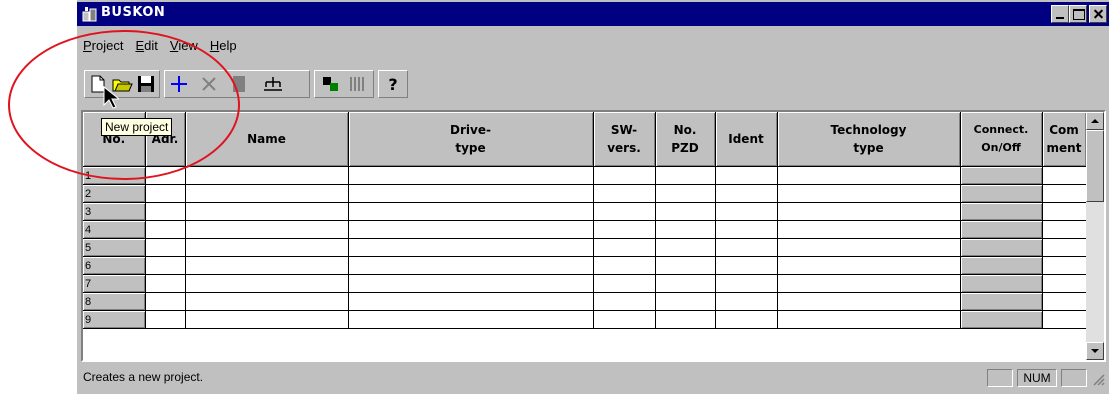  What do you see at coordinates (471, 139) in the screenshot?
I see `col-header-drive-type: Drive- type` at bounding box center [471, 139].